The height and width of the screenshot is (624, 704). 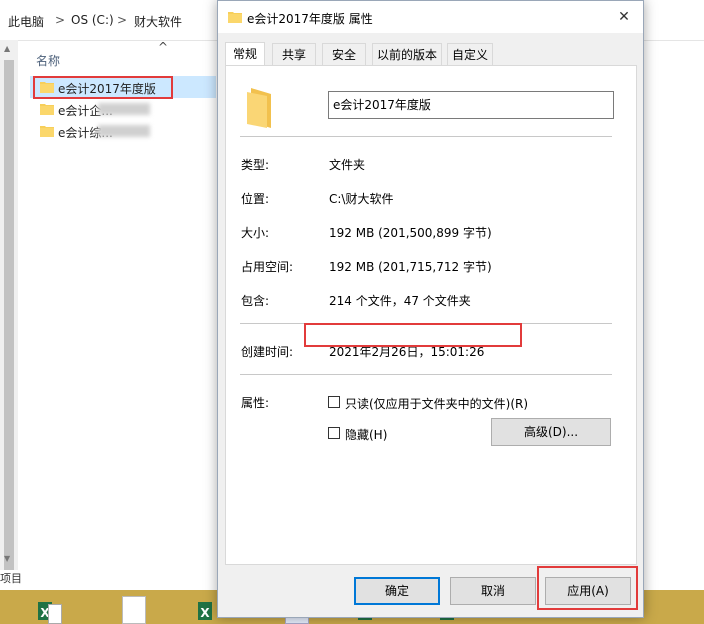 What do you see at coordinates (624, 17) in the screenshot?
I see `close-icon: ✕` at bounding box center [624, 17].